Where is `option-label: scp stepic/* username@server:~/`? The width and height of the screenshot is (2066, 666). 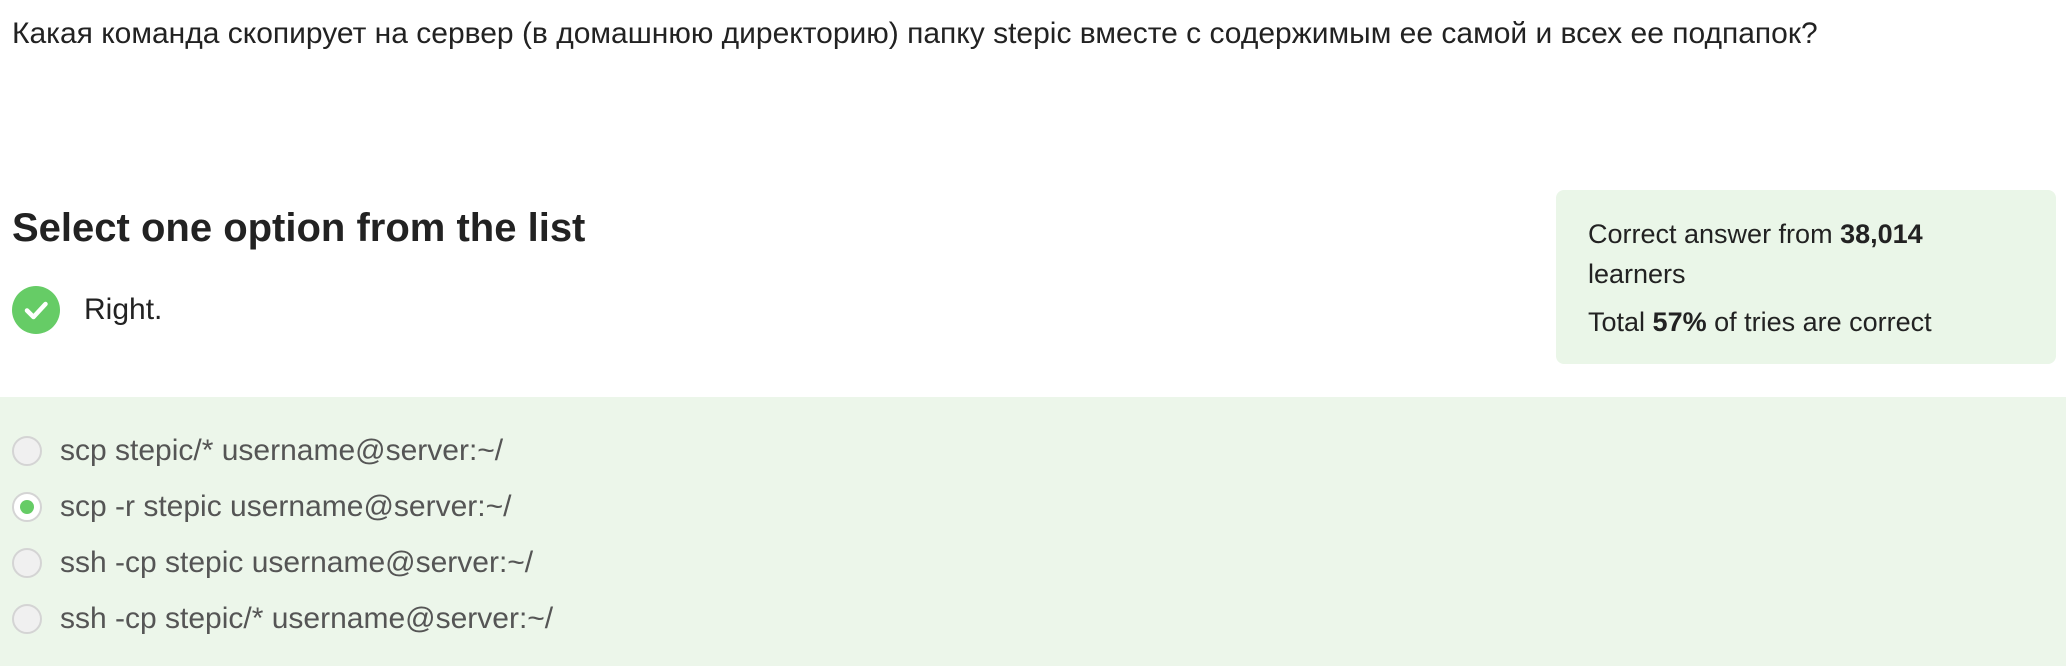
option-label: scp stepic/* username@server:~/ is located at coordinates (281, 451).